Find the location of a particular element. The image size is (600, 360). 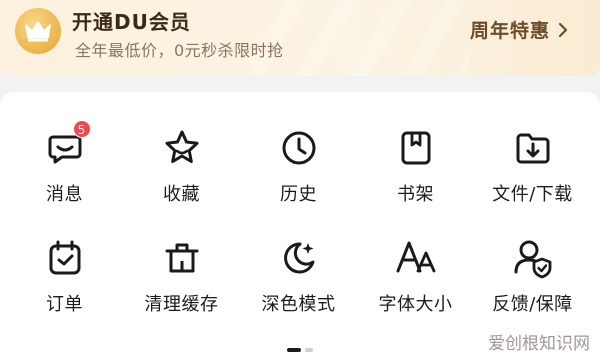

font-size-icon is located at coordinates (416, 258).